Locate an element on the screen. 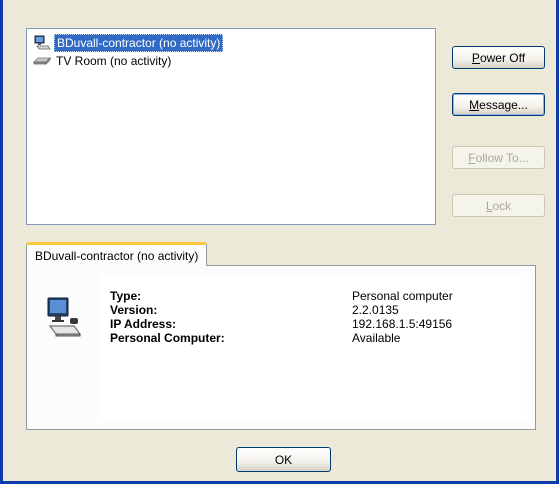 The width and height of the screenshot is (559, 484). type-value: Personal computer is located at coordinates (402, 296).